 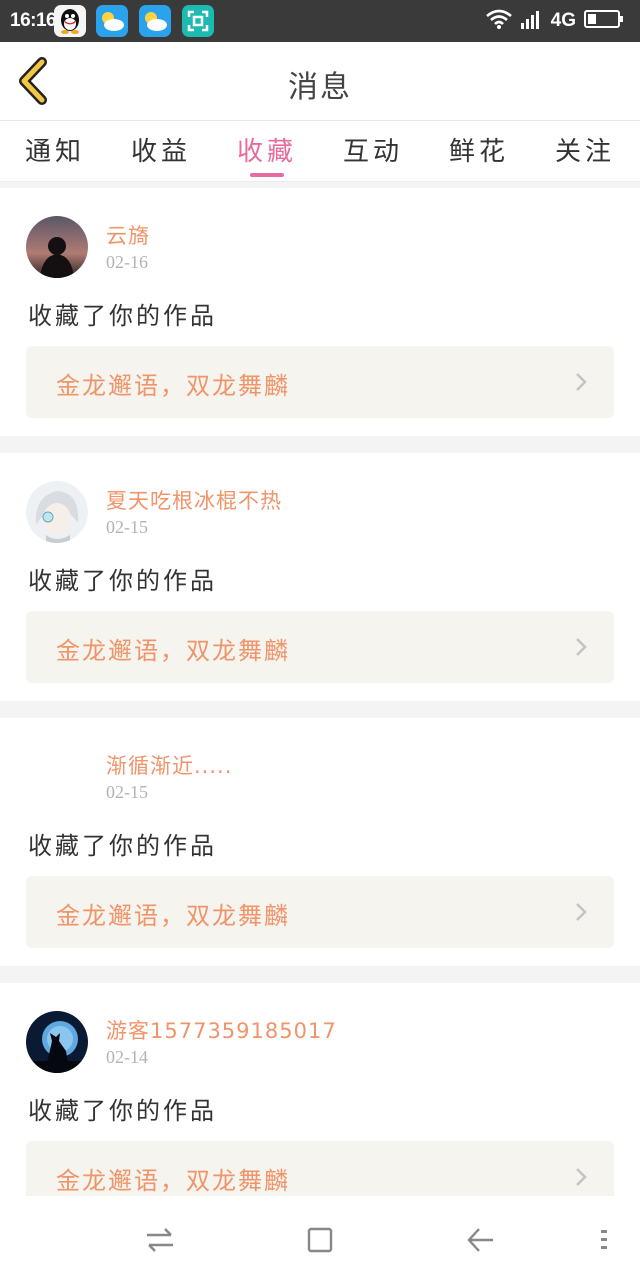 What do you see at coordinates (161, 154) in the screenshot?
I see `tab-earnings: 收益` at bounding box center [161, 154].